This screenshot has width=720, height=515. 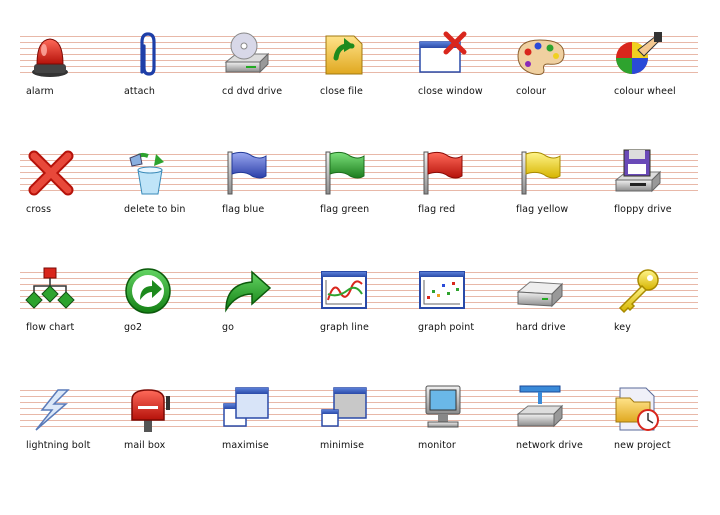 I want to click on icon-label: lightning bolt, so click(x=58, y=445).